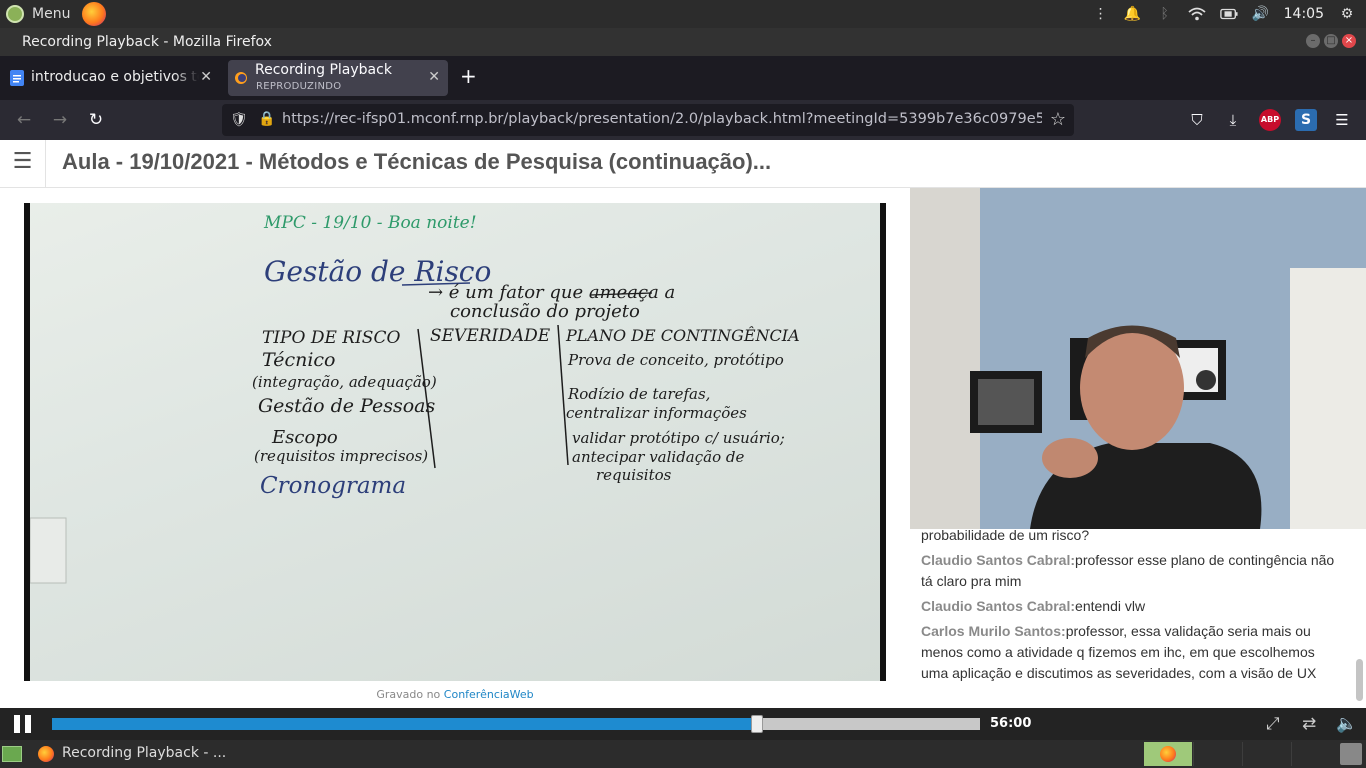 The height and width of the screenshot is (768, 1366). Describe the element at coordinates (675, 360) in the screenshot. I see `wb-col3-item: Prova de conceito, protótipo` at that location.